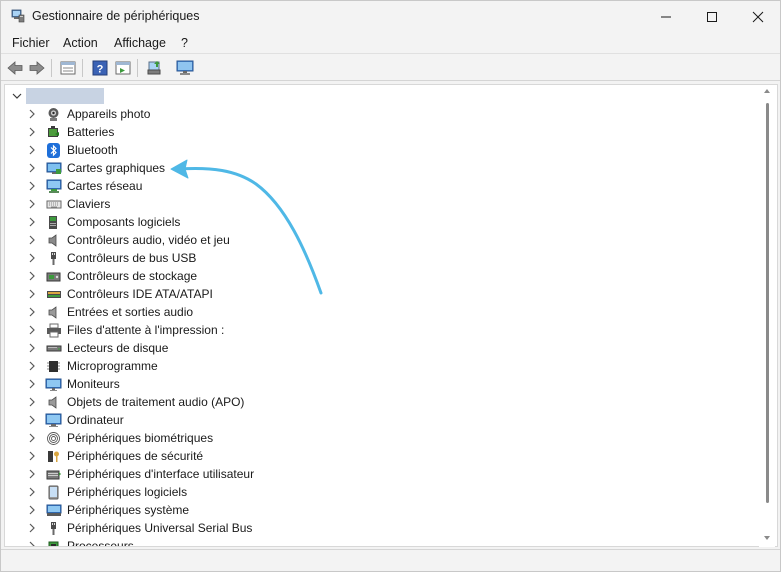 The image size is (781, 572). Describe the element at coordinates (18, 16) in the screenshot. I see `device-manager-app-icon` at that location.